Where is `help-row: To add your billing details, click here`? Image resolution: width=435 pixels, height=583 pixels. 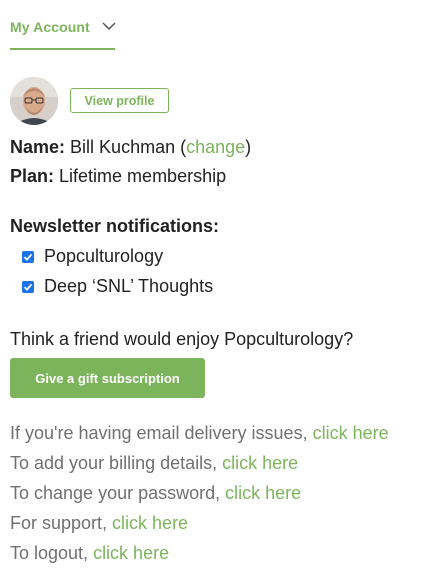
help-row: To add your billing details, click here is located at coordinates (154, 463).